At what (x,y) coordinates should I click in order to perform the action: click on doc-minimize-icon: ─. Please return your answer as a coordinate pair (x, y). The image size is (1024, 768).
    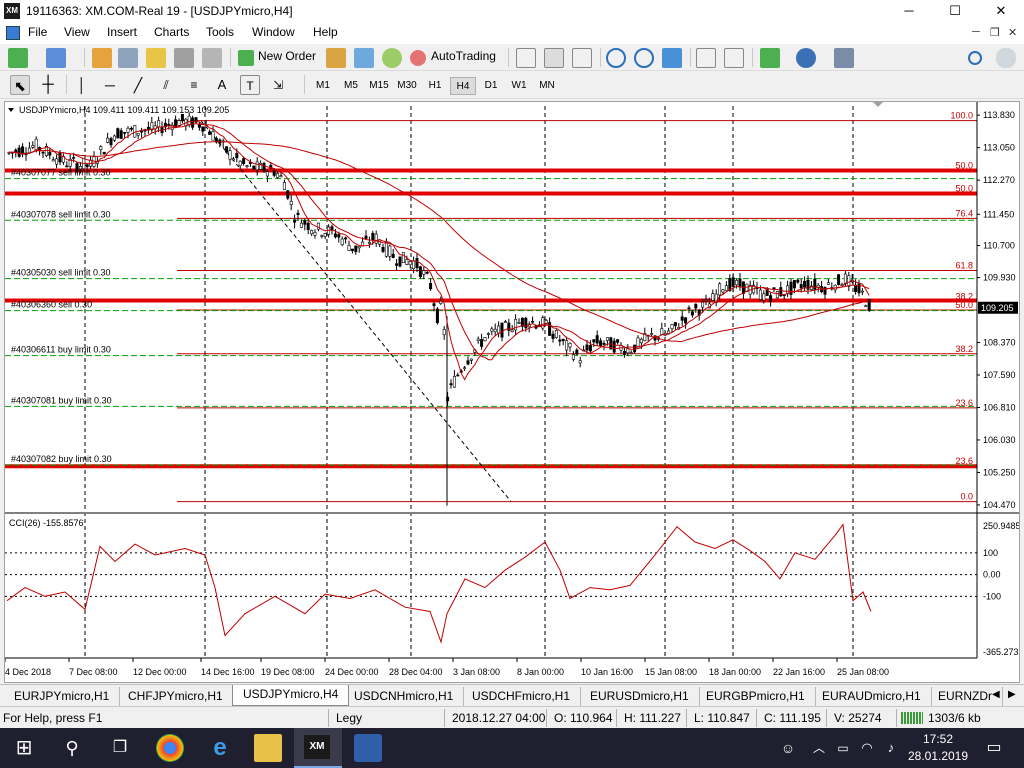
    Looking at the image, I should click on (976, 32).